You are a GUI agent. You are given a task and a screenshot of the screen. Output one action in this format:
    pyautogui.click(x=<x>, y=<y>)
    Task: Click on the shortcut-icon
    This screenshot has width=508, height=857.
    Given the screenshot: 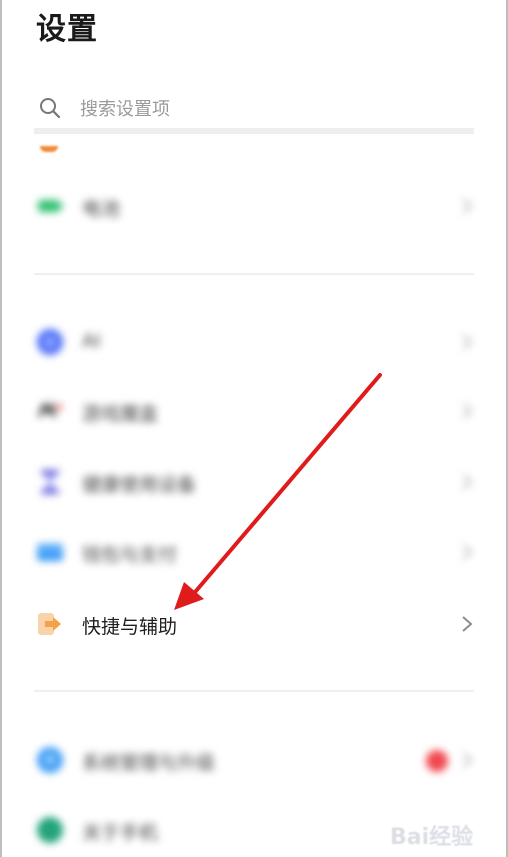 What is the action you would take?
    pyautogui.click(x=49, y=624)
    